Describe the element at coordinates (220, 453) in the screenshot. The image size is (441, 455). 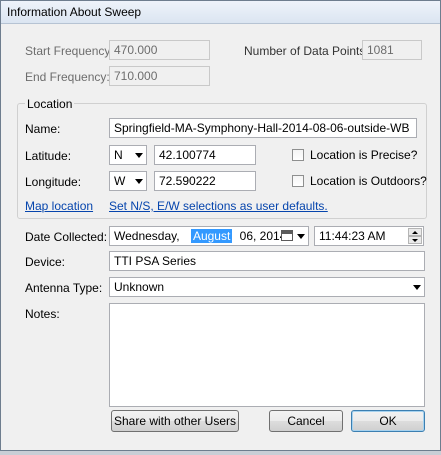
I see `background-strip` at that location.